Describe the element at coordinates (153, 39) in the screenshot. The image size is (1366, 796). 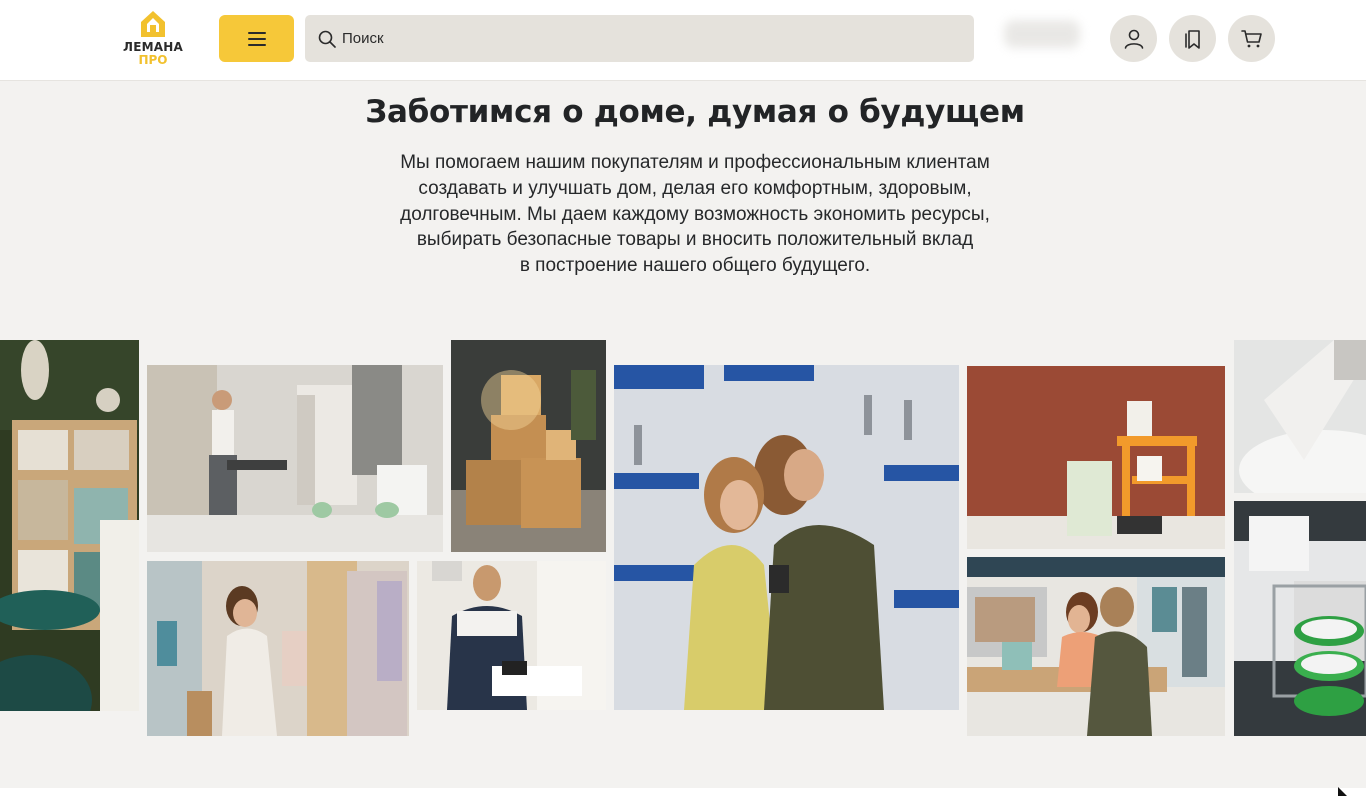
I see `logo: ЛЕМАНА ПРО` at that location.